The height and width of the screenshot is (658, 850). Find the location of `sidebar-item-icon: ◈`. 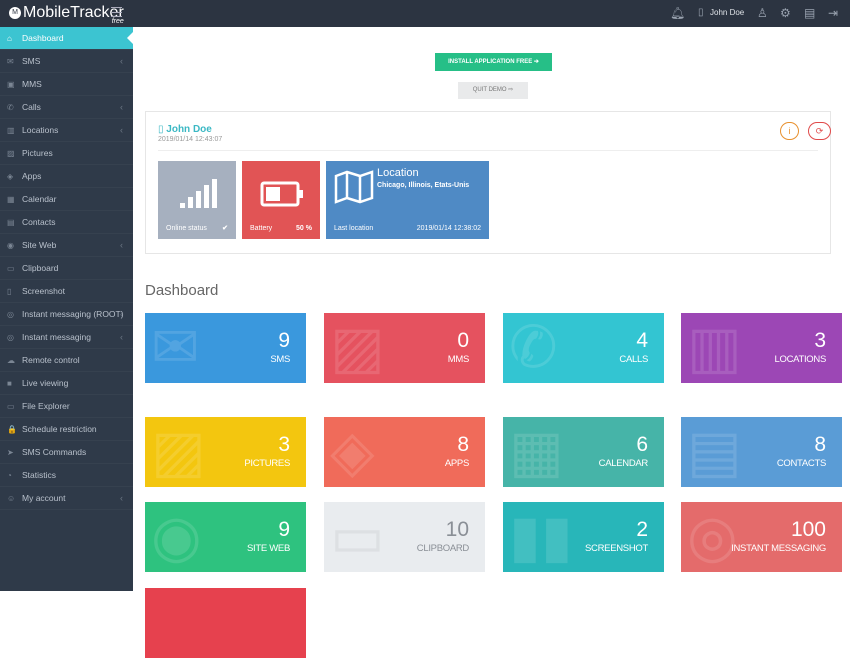

sidebar-item-icon: ◈ is located at coordinates (10, 176).